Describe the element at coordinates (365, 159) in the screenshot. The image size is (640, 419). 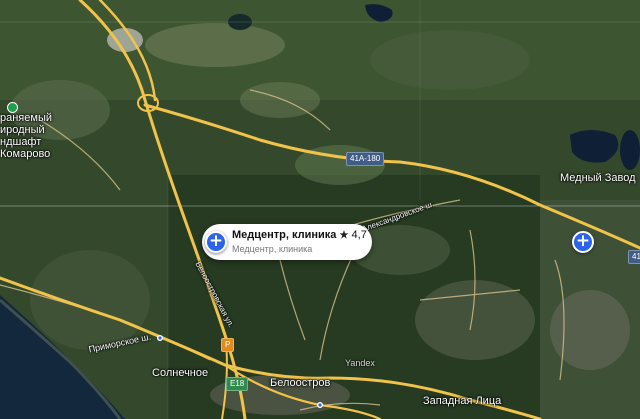
I see `road-shield-41a180: 41А-180` at that location.